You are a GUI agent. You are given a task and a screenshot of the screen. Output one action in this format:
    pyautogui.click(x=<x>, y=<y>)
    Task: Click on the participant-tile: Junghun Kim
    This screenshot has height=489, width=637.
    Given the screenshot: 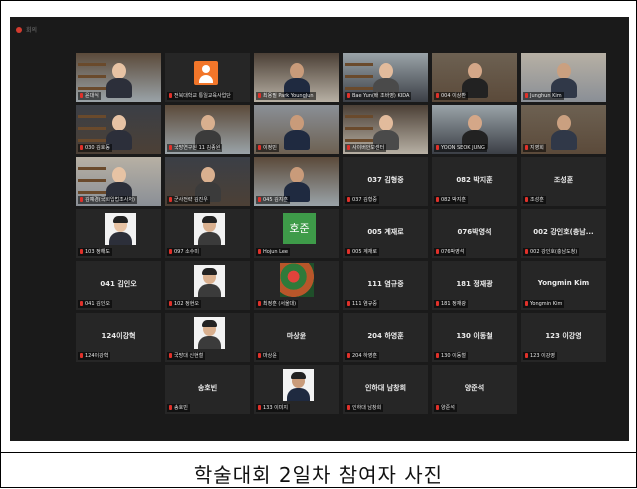 What is the action you would take?
    pyautogui.click(x=563, y=77)
    